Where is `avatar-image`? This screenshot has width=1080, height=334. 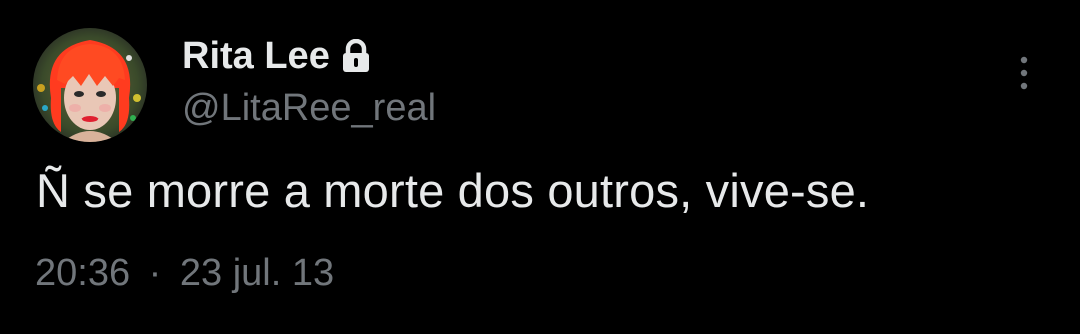 avatar-image is located at coordinates (90, 85).